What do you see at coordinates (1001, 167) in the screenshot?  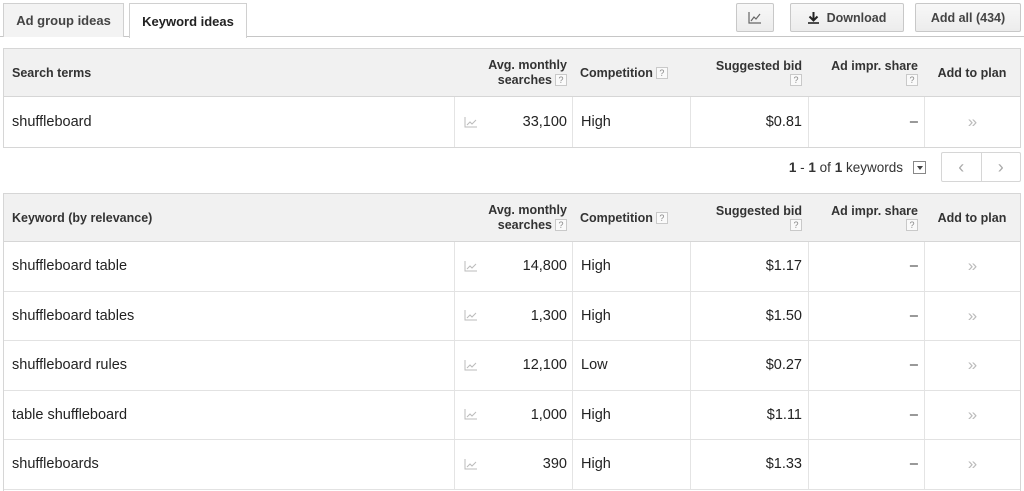 I see `next-page-button: ›` at bounding box center [1001, 167].